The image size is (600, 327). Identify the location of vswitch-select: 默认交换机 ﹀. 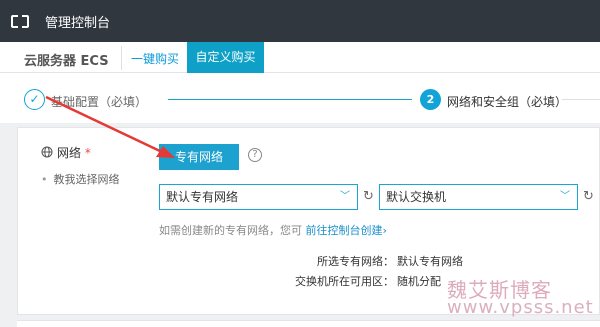
(478, 197).